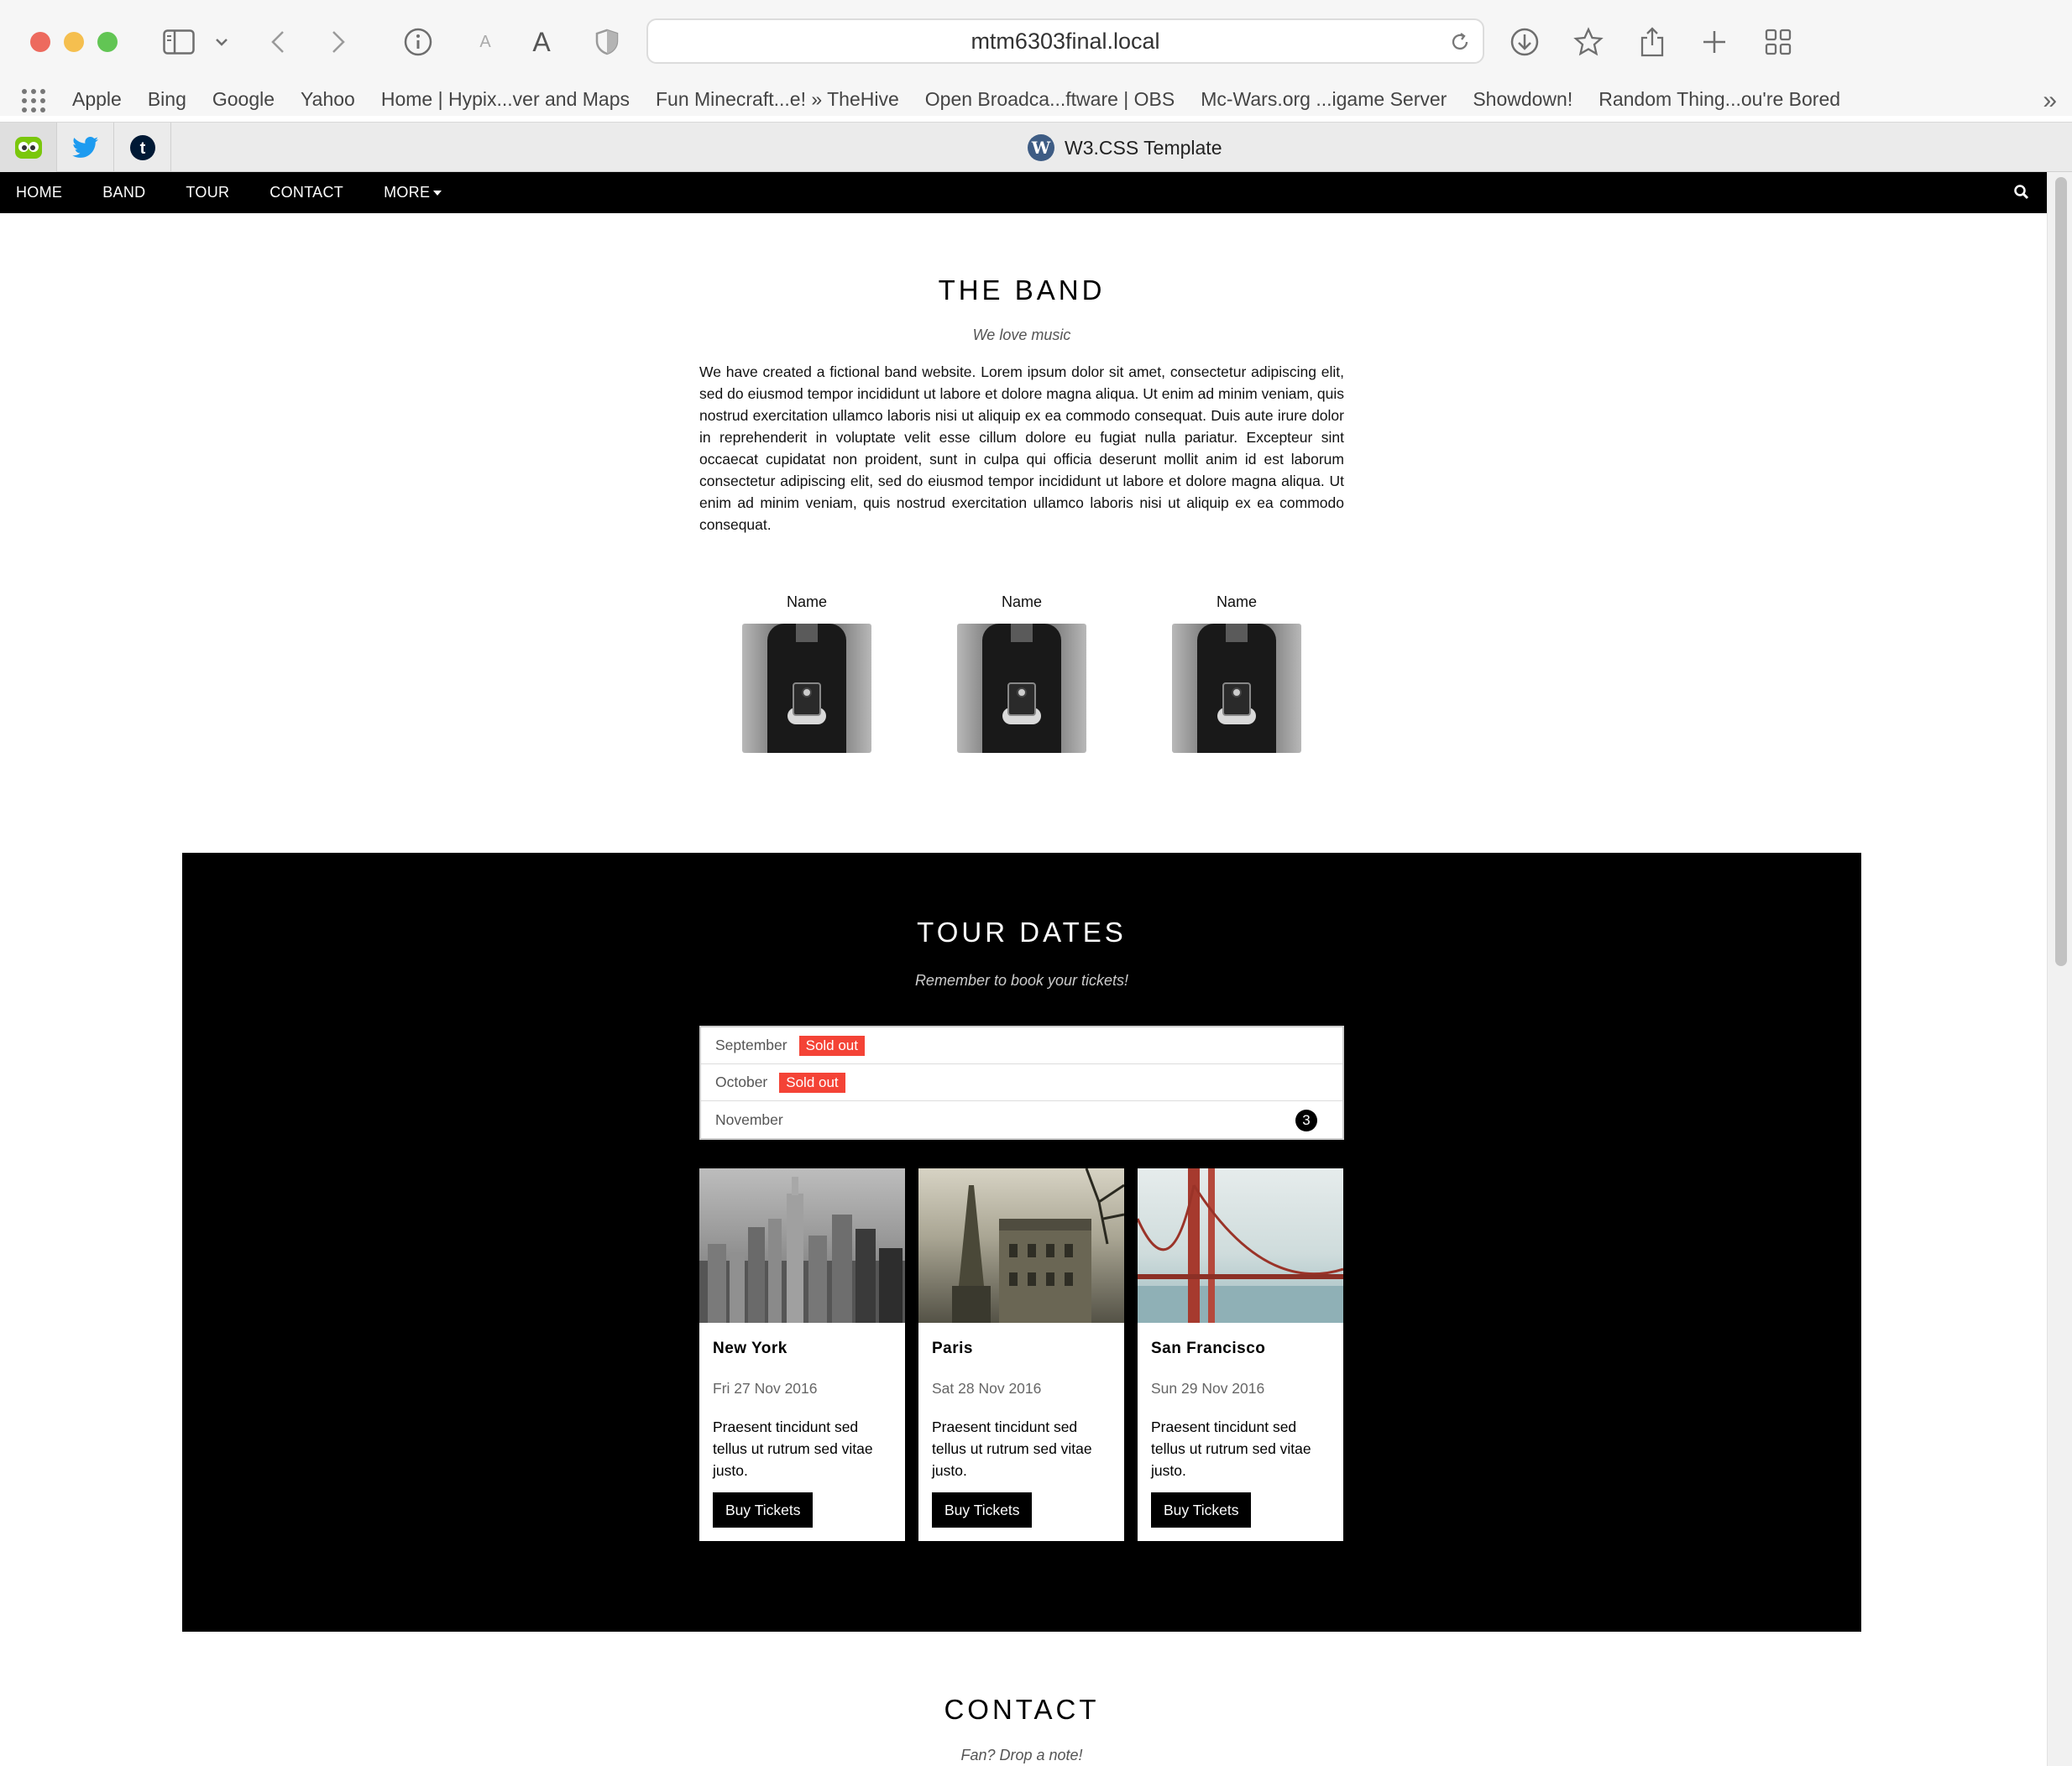 The height and width of the screenshot is (1766, 2072). Describe the element at coordinates (1719, 100) in the screenshot. I see `bookmark-random-things: Random Thing...ou're Bored` at that location.